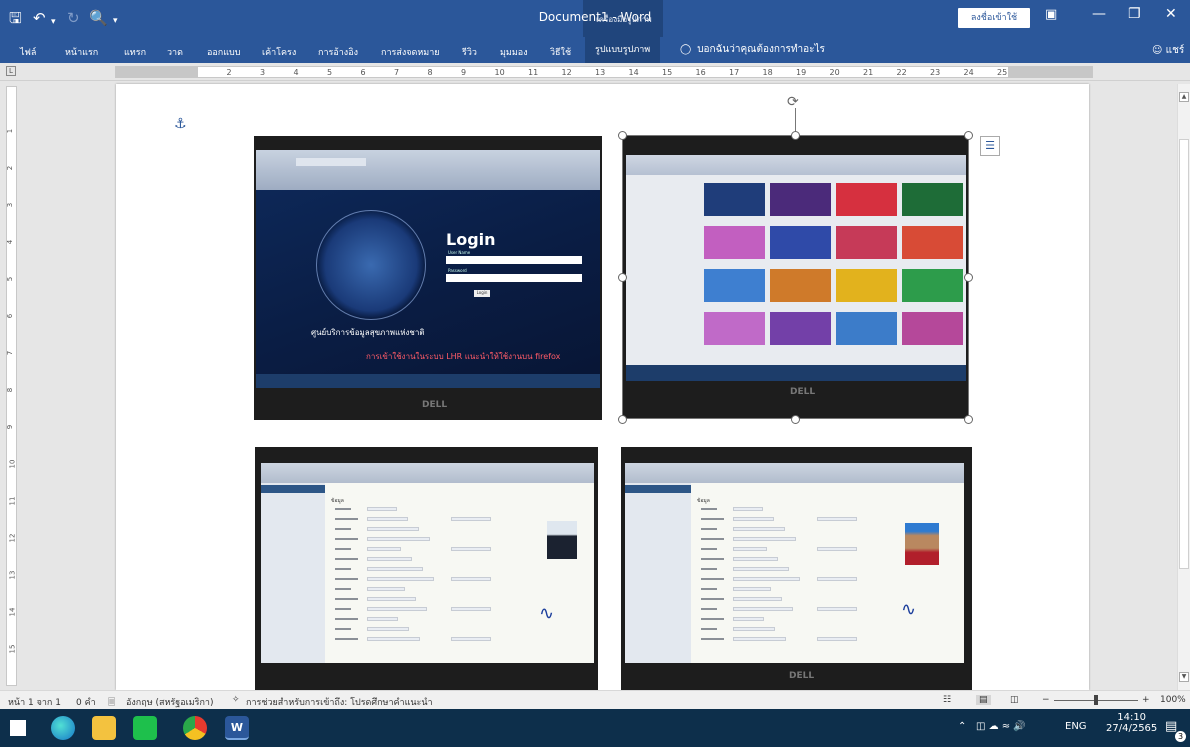 This screenshot has width=1190, height=747. I want to click on scroll-down-icon: ▼, so click(1184, 677).